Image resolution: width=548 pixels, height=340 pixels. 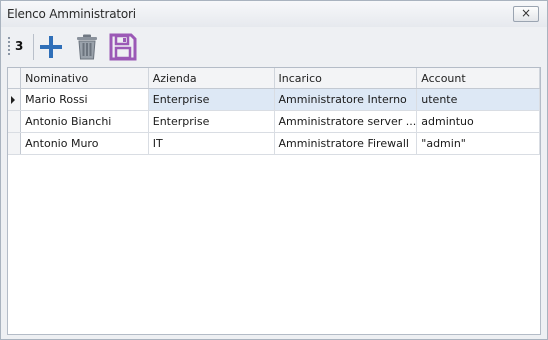 I want to click on plus-icon, so click(x=51, y=47).